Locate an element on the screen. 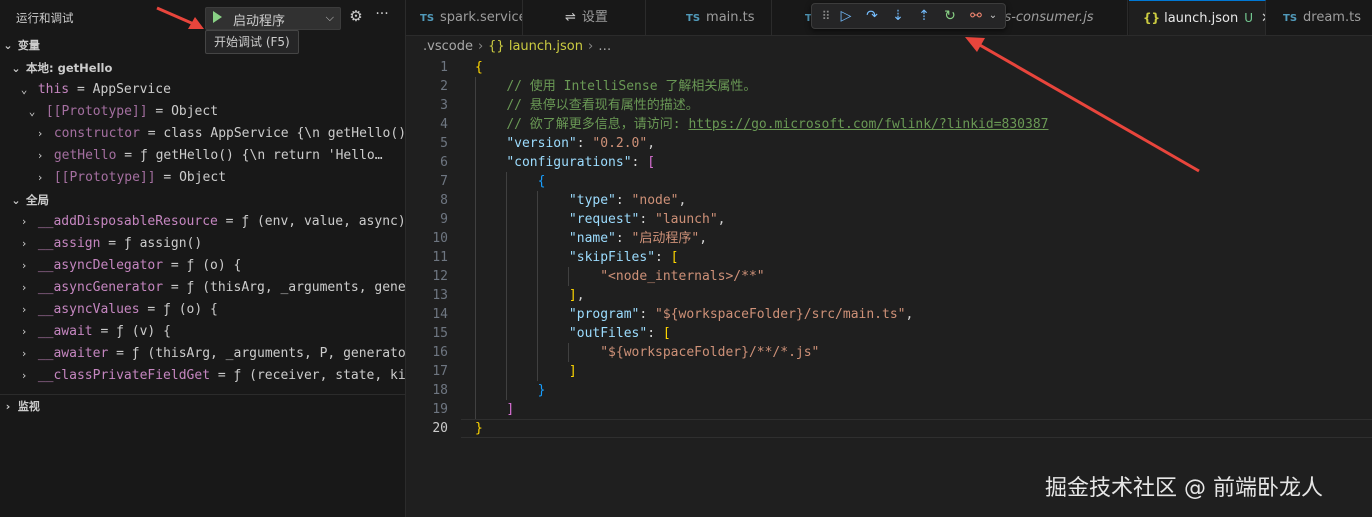 This screenshot has height=517, width=1372. annotation-arrow-left is located at coordinates (176, 16).